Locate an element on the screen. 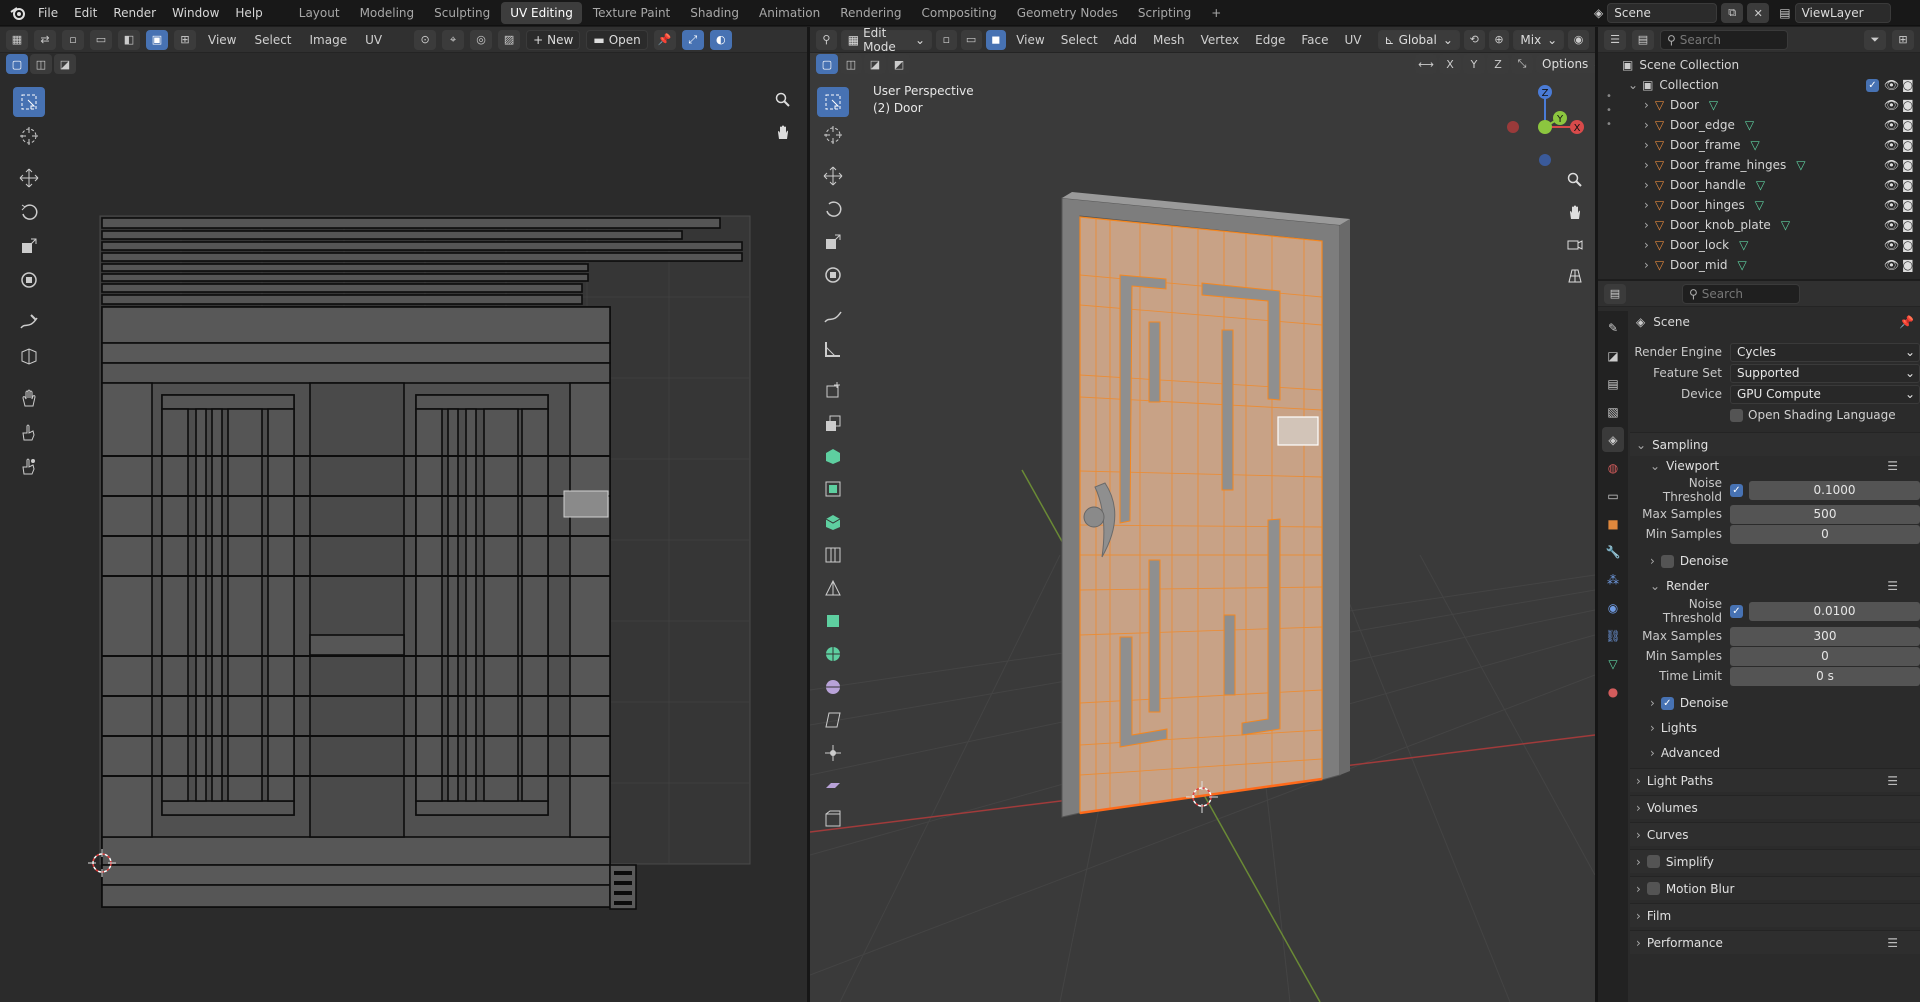 The width and height of the screenshot is (1920, 1002). proportional-editing-icon: ◉ is located at coordinates (1578, 39).